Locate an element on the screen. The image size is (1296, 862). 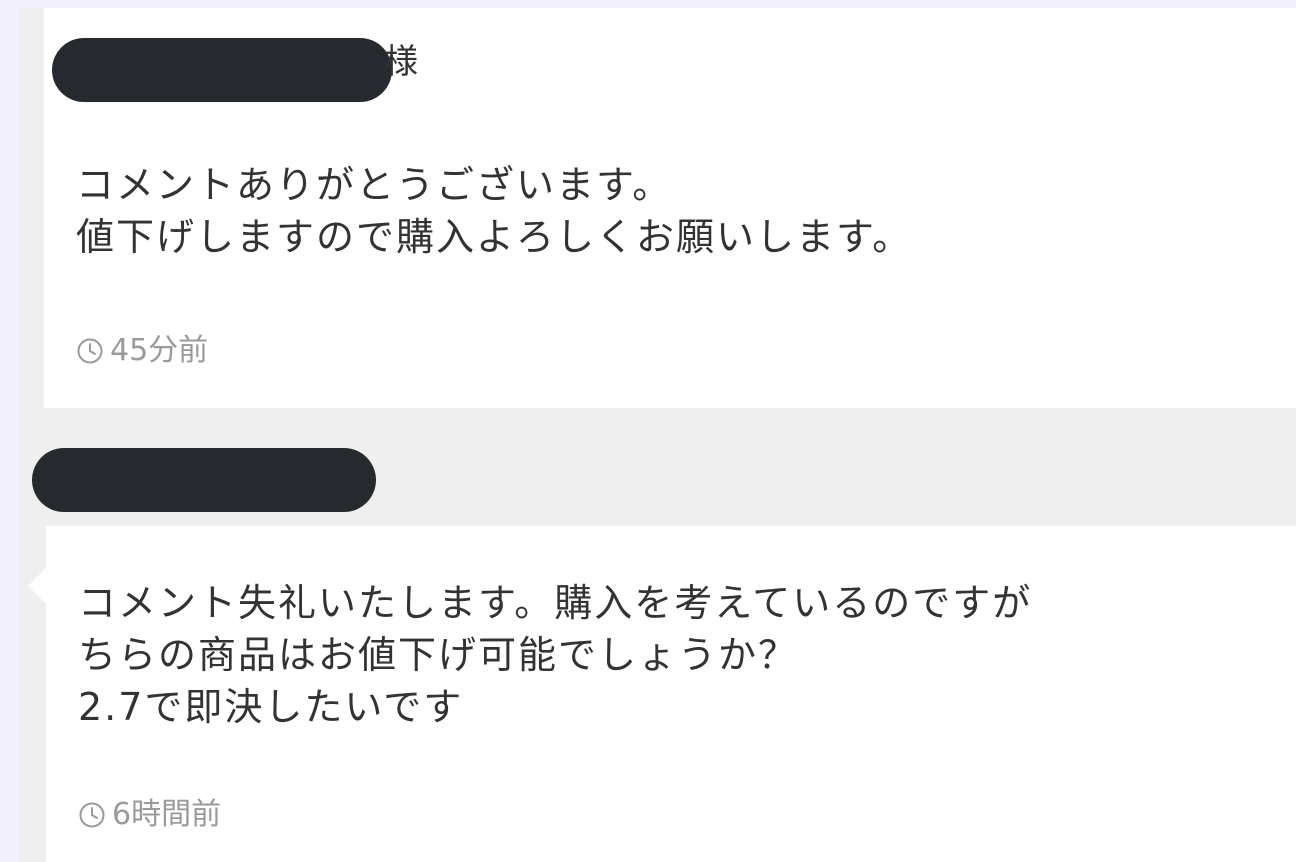
buyer-comment-timestamp: 6時間前 is located at coordinates (149, 815).